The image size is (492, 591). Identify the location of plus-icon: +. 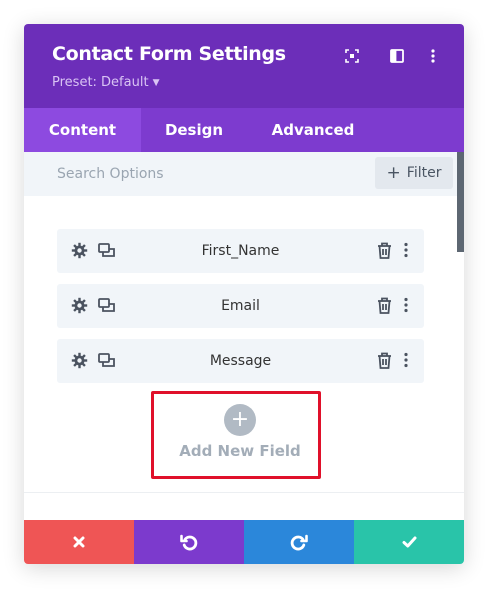
(393, 173).